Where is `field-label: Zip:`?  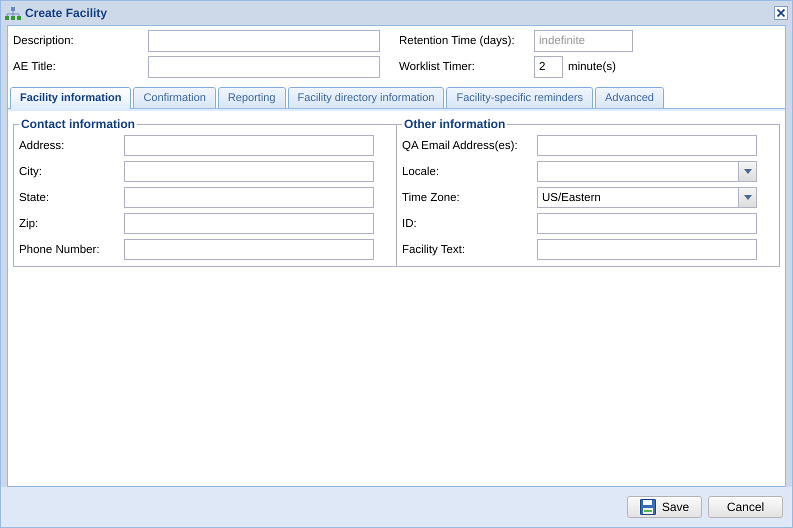
field-label: Zip: is located at coordinates (29, 224).